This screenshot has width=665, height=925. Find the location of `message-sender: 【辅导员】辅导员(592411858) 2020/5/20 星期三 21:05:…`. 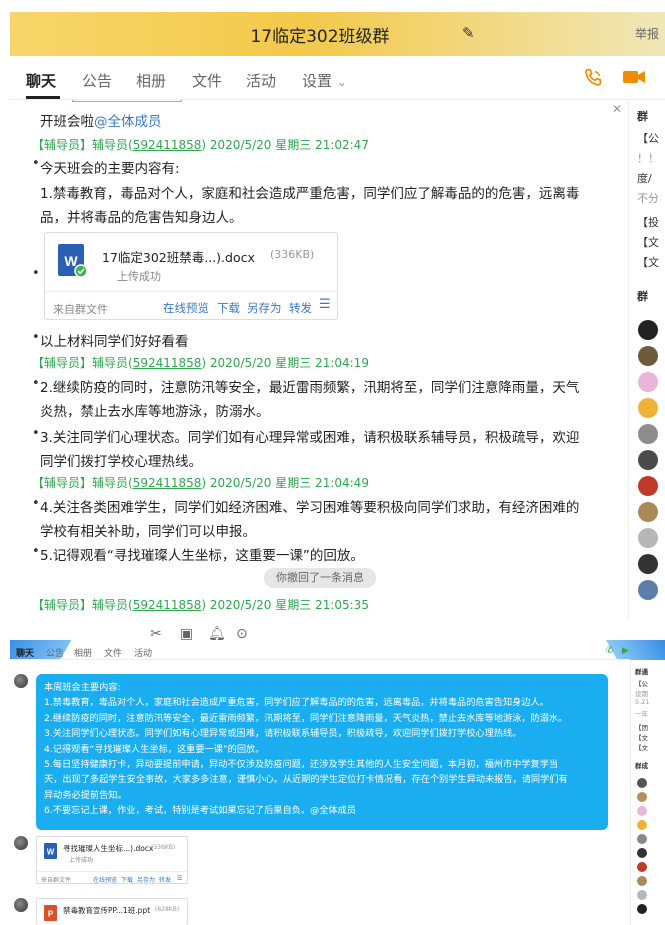

message-sender: 【辅导员】辅导员(592411858) 2020/5/20 星期三 21:05:… is located at coordinates (200, 604).